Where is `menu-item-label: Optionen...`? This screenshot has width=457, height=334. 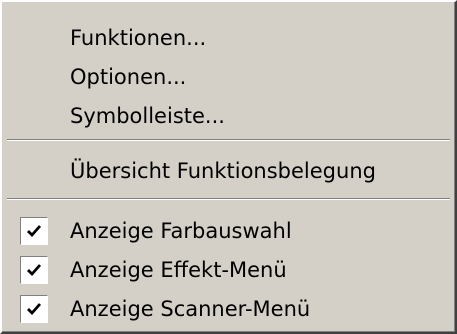
menu-item-label: Optionen... is located at coordinates (128, 77).